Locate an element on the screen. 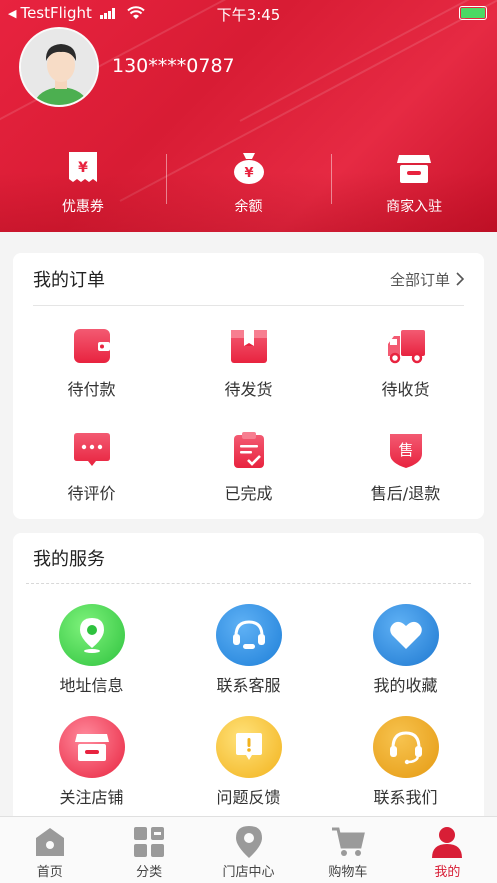 The height and width of the screenshot is (883, 497). phone-number: 130****0787 is located at coordinates (173, 66).